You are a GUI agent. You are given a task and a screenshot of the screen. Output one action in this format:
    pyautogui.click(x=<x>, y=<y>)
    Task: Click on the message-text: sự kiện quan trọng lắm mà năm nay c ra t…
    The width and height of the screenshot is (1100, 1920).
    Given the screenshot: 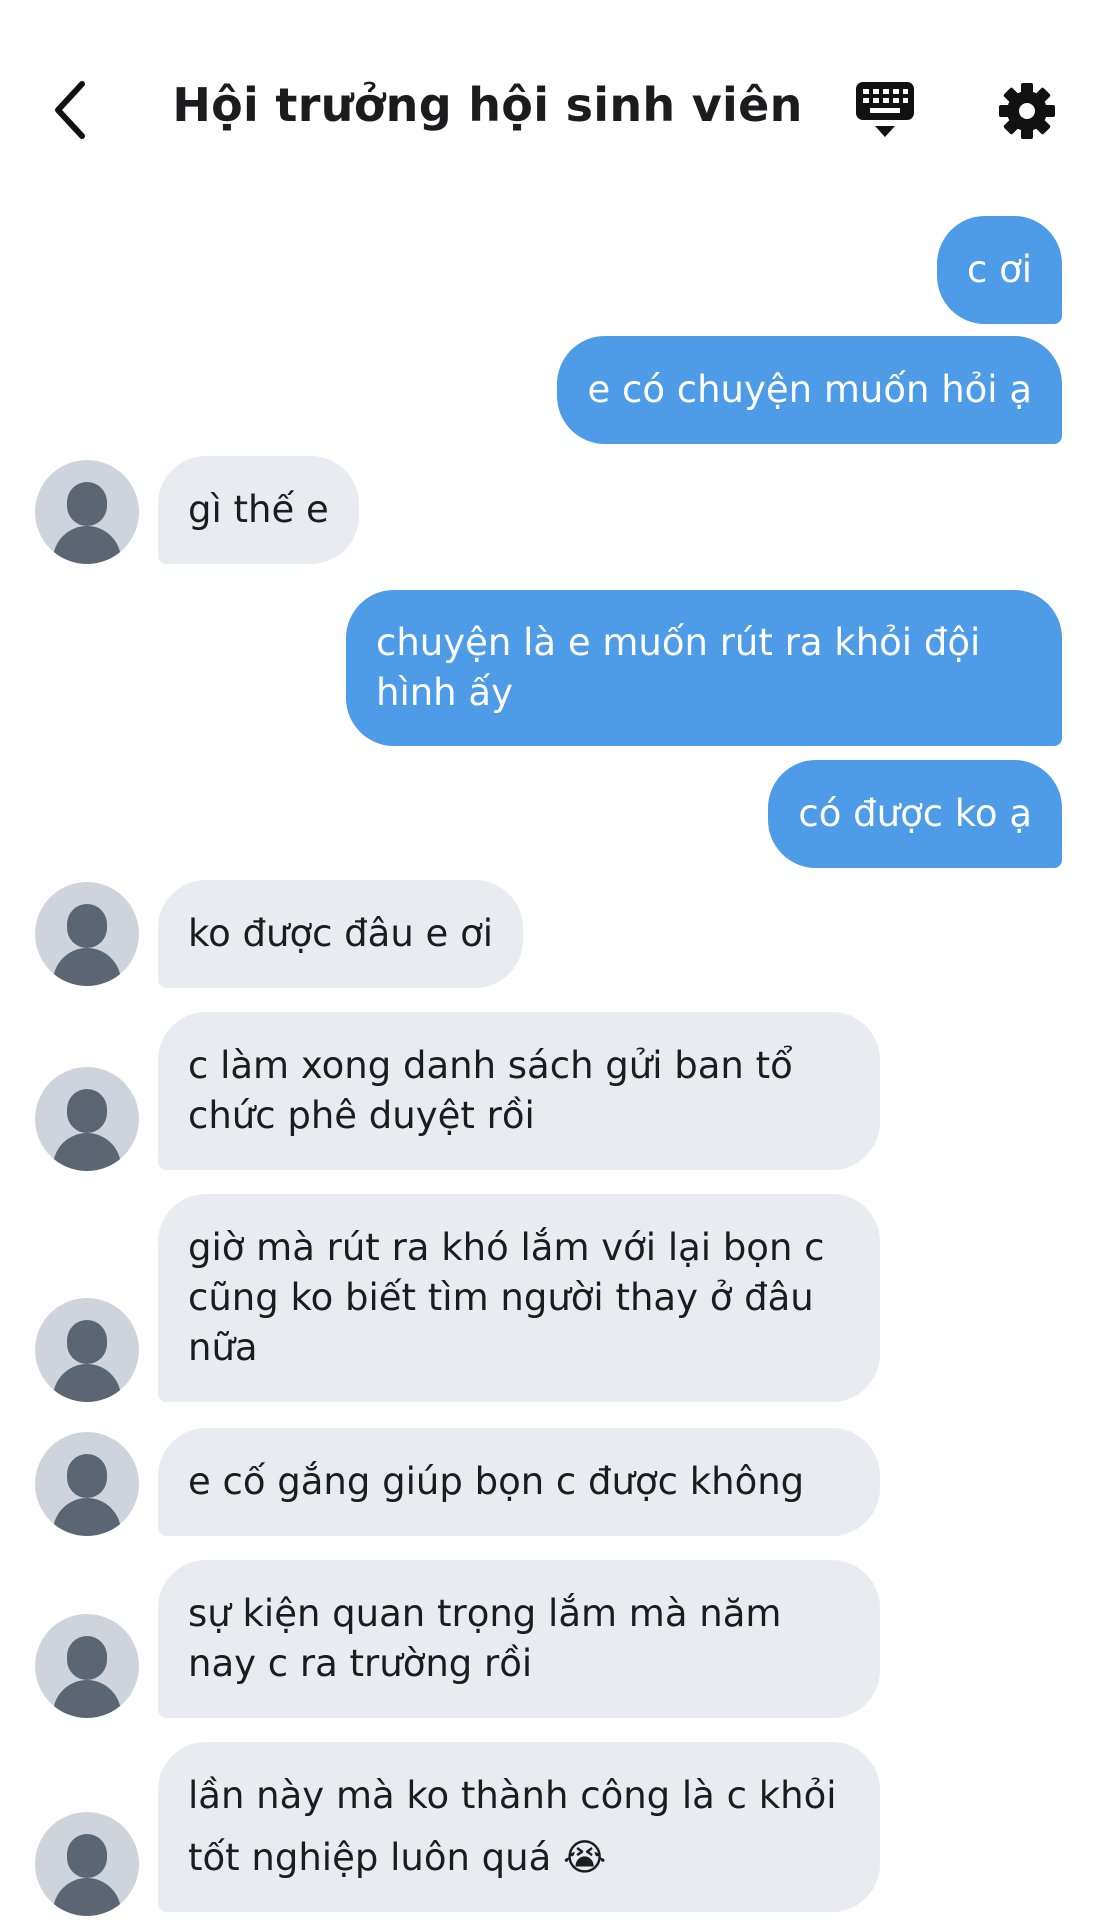 What is the action you would take?
    pyautogui.click(x=485, y=1638)
    